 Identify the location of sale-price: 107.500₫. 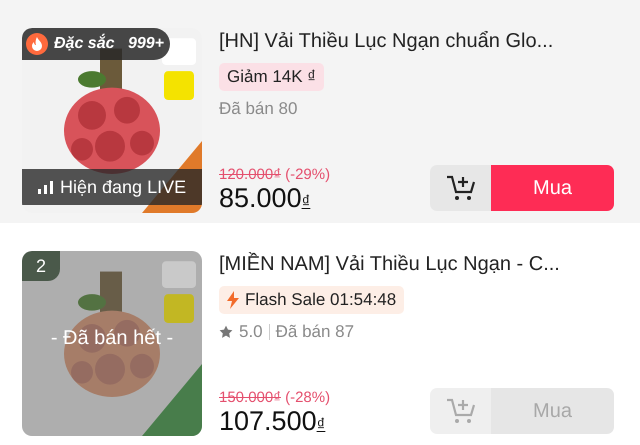
(272, 421).